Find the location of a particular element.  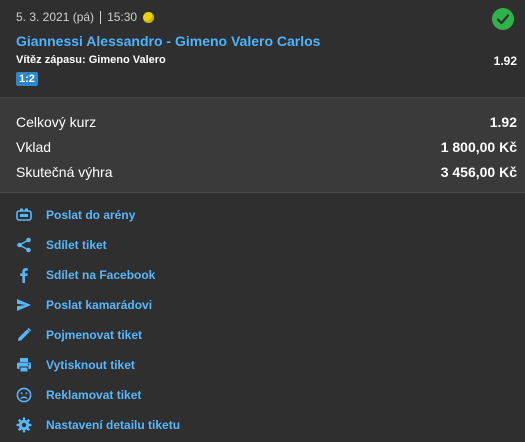

match-date: 5. 3. 2021 (pá) is located at coordinates (55, 17).